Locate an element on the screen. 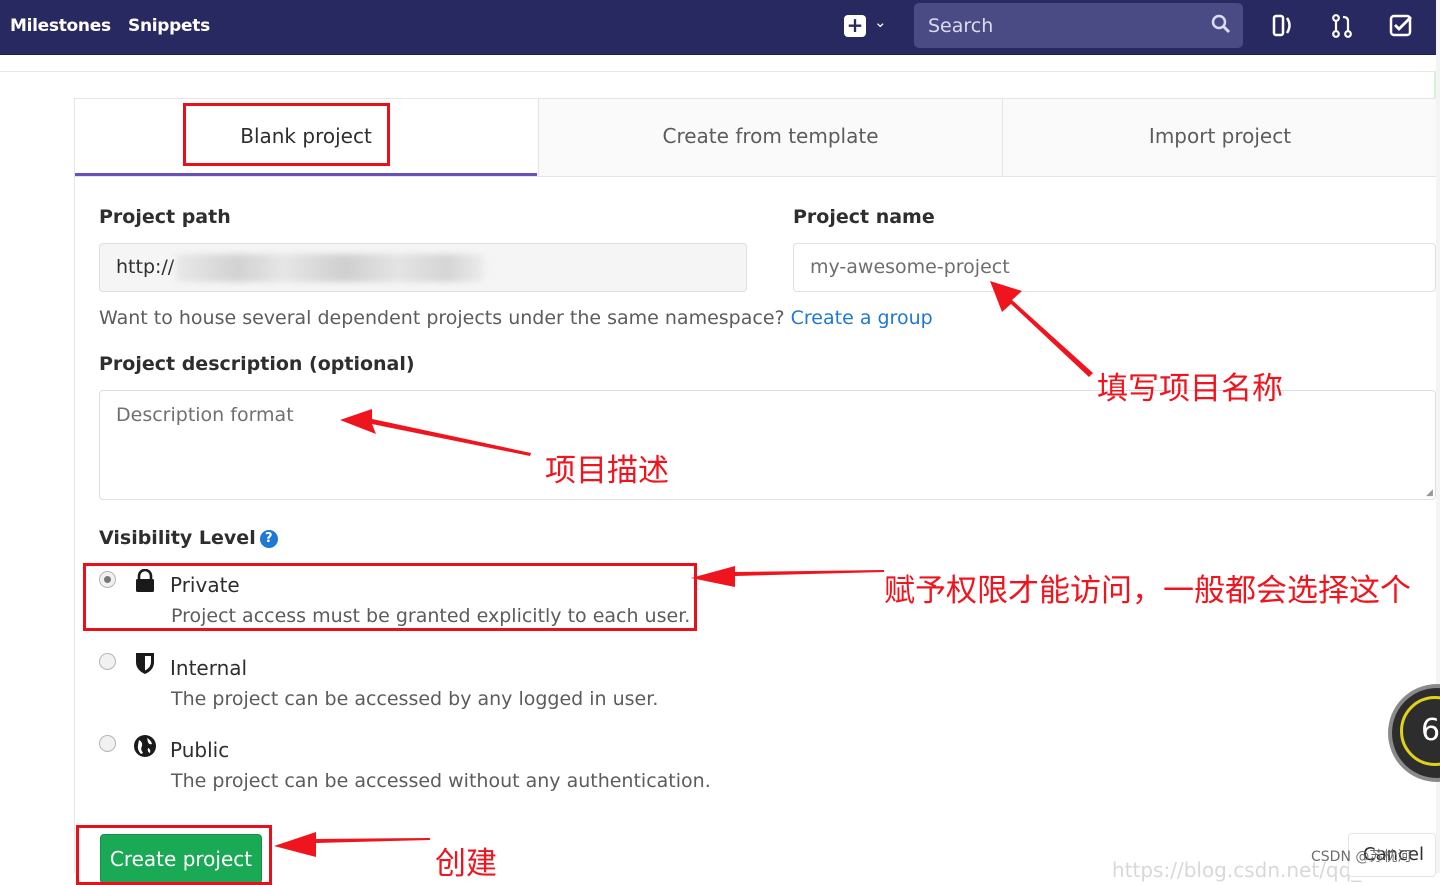 The image size is (1440, 885). visibility-internal-title: Internal is located at coordinates (209, 668).